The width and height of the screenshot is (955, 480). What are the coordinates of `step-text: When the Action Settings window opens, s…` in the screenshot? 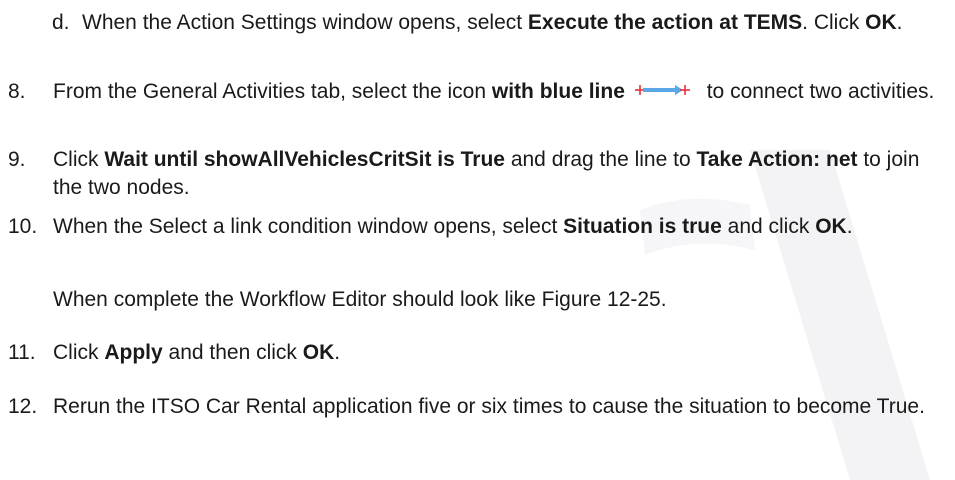 It's located at (492, 22).